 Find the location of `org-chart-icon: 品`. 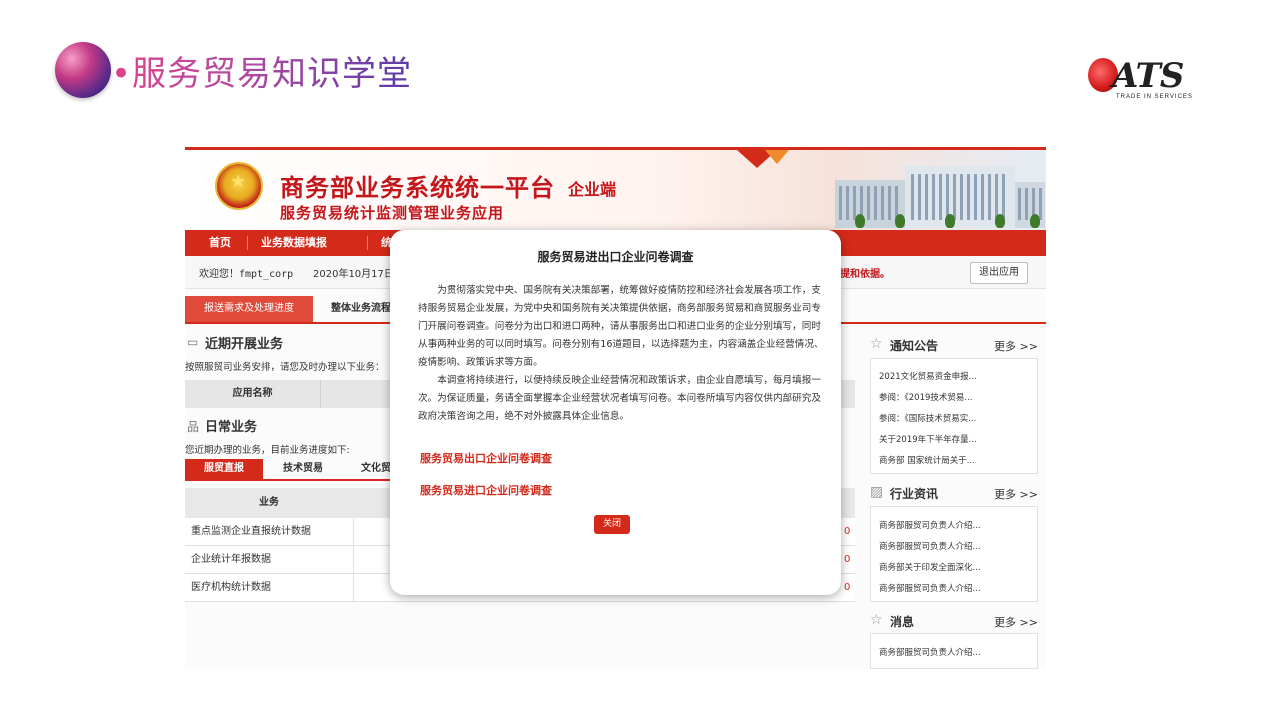

org-chart-icon: 品 is located at coordinates (193, 427).